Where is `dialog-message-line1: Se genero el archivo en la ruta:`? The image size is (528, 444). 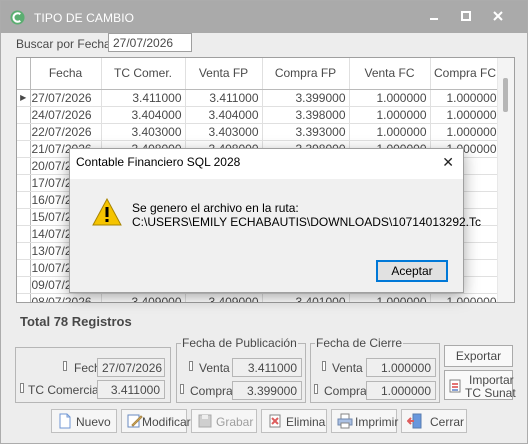
dialog-message-line1: Se genero el archivo en la ruta: is located at coordinates (215, 208).